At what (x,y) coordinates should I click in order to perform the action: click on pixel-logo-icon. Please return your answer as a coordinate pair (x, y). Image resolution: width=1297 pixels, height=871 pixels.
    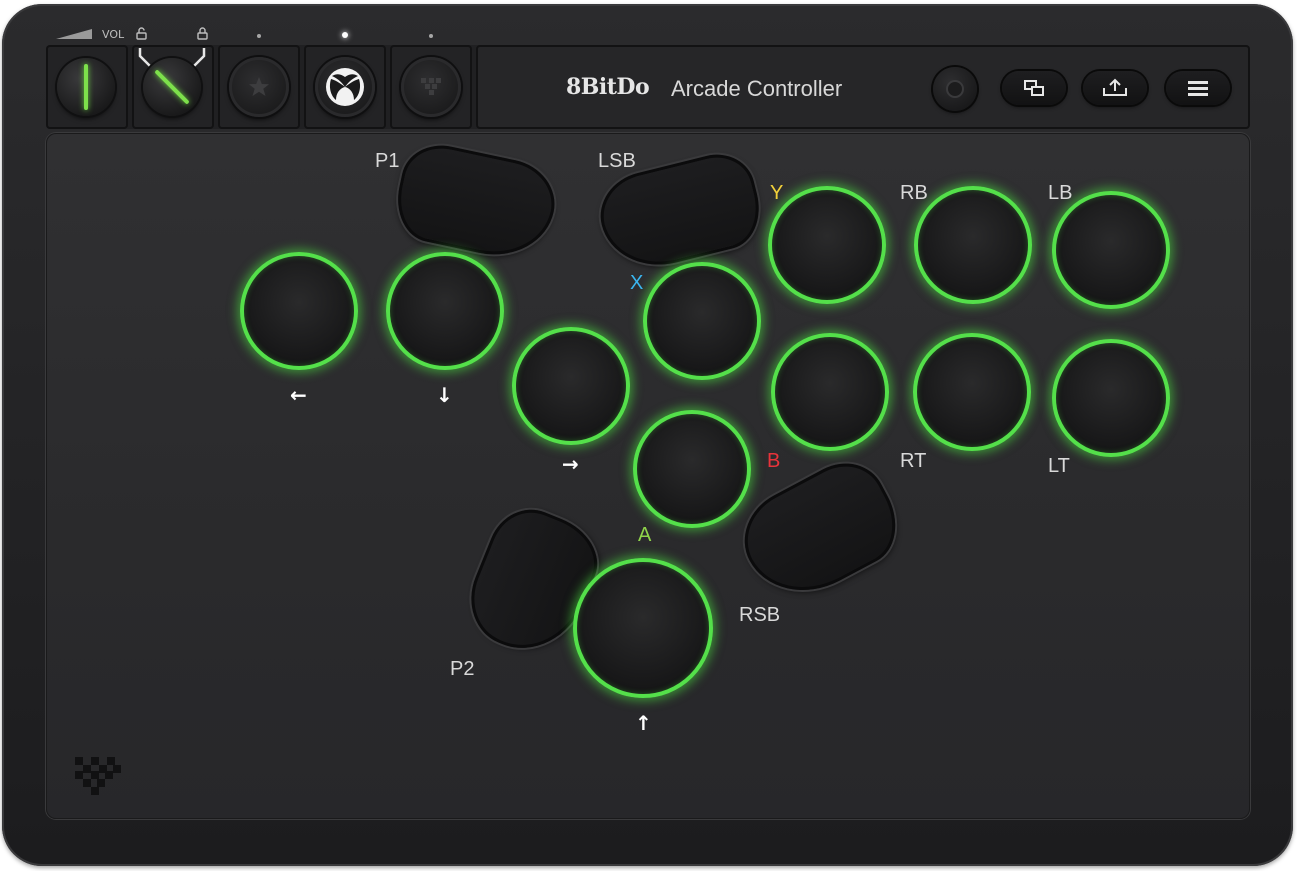
    Looking at the image, I should click on (98, 776).